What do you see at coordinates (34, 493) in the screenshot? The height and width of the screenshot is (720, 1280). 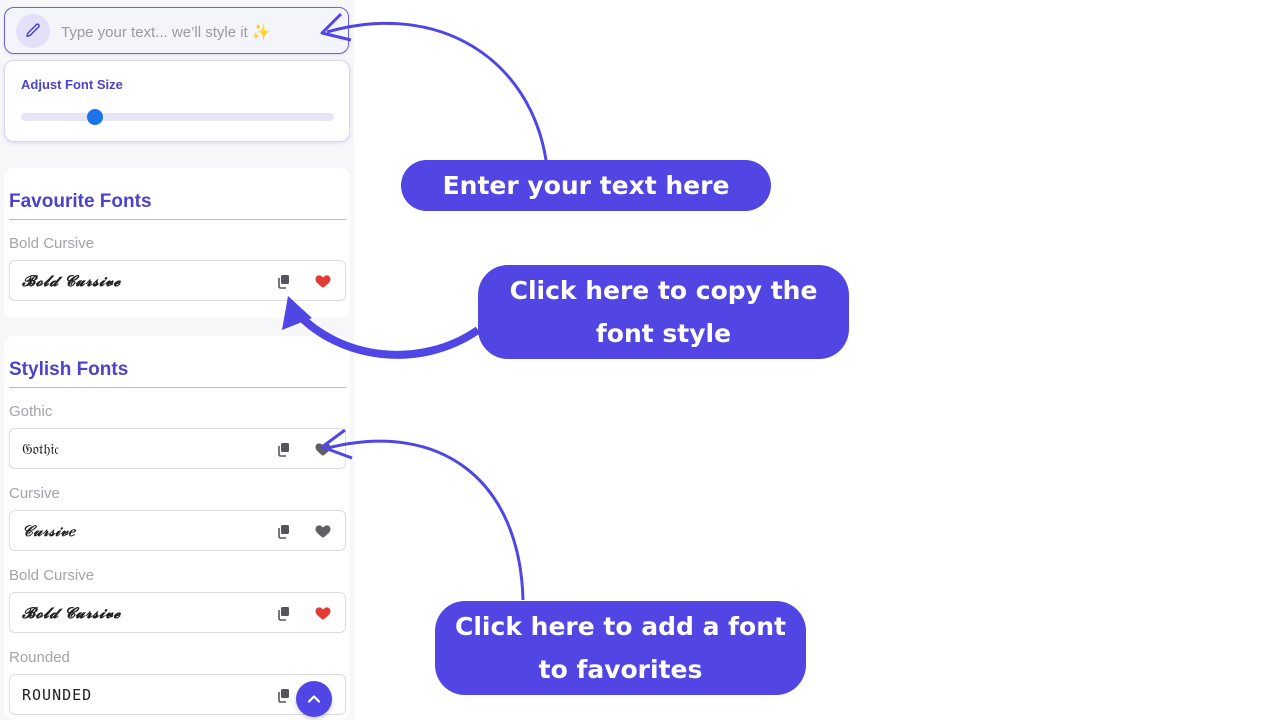 I see `font-label: Cursive` at bounding box center [34, 493].